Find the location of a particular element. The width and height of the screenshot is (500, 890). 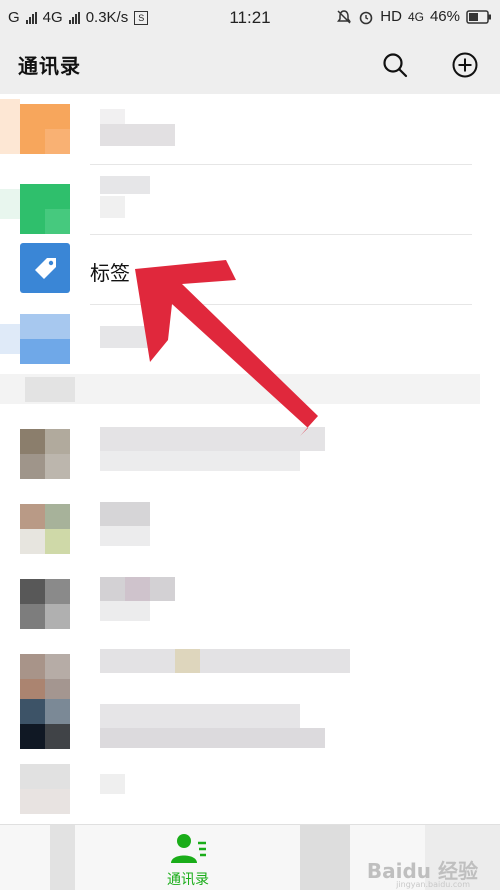

nav-tab-contacts: 通讯录 is located at coordinates (188, 859).